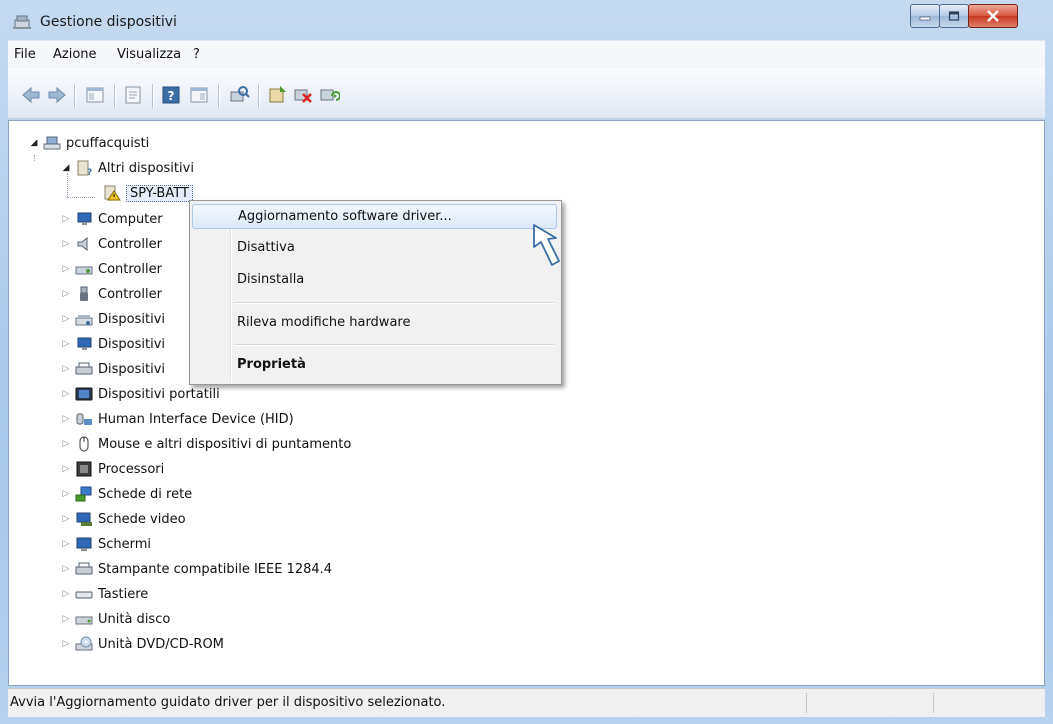 This screenshot has width=1053, height=724. Describe the element at coordinates (127, 168) in the screenshot. I see `tree-item-altri-dispositivi: ◢ ? Altri dispositivi` at that location.